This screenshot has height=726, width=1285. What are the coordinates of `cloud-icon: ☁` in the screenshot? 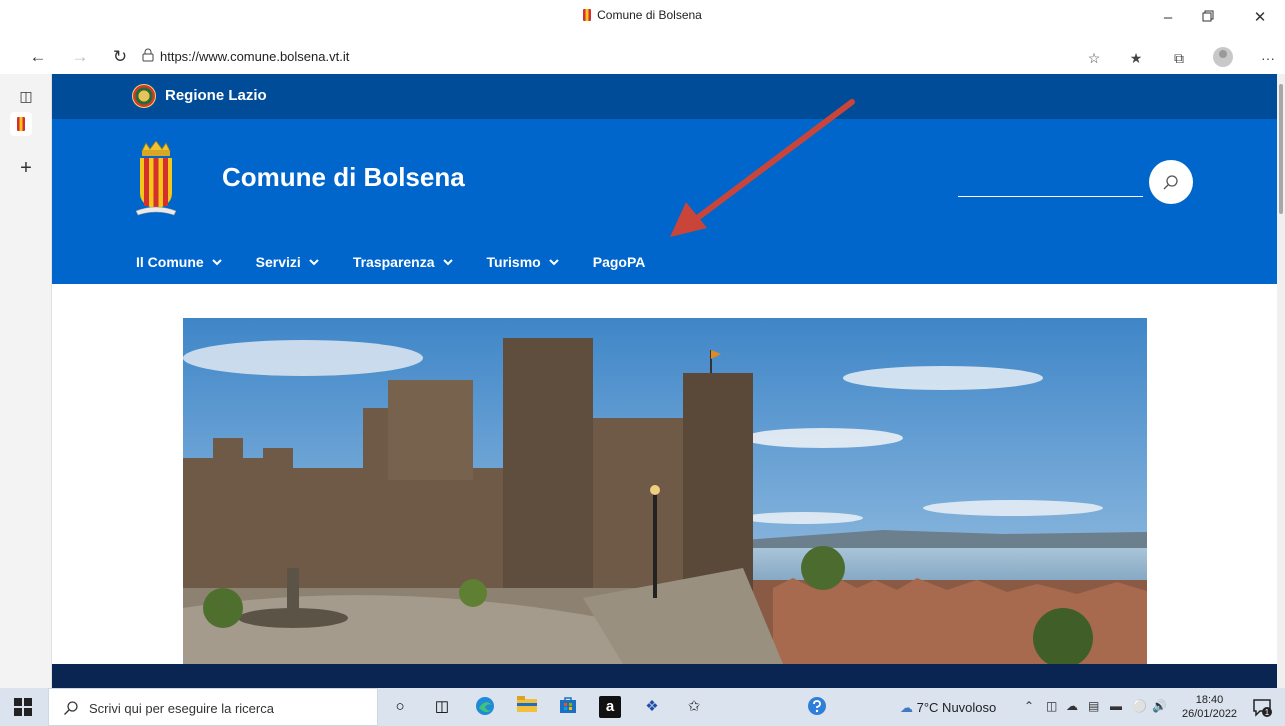 It's located at (906, 707).